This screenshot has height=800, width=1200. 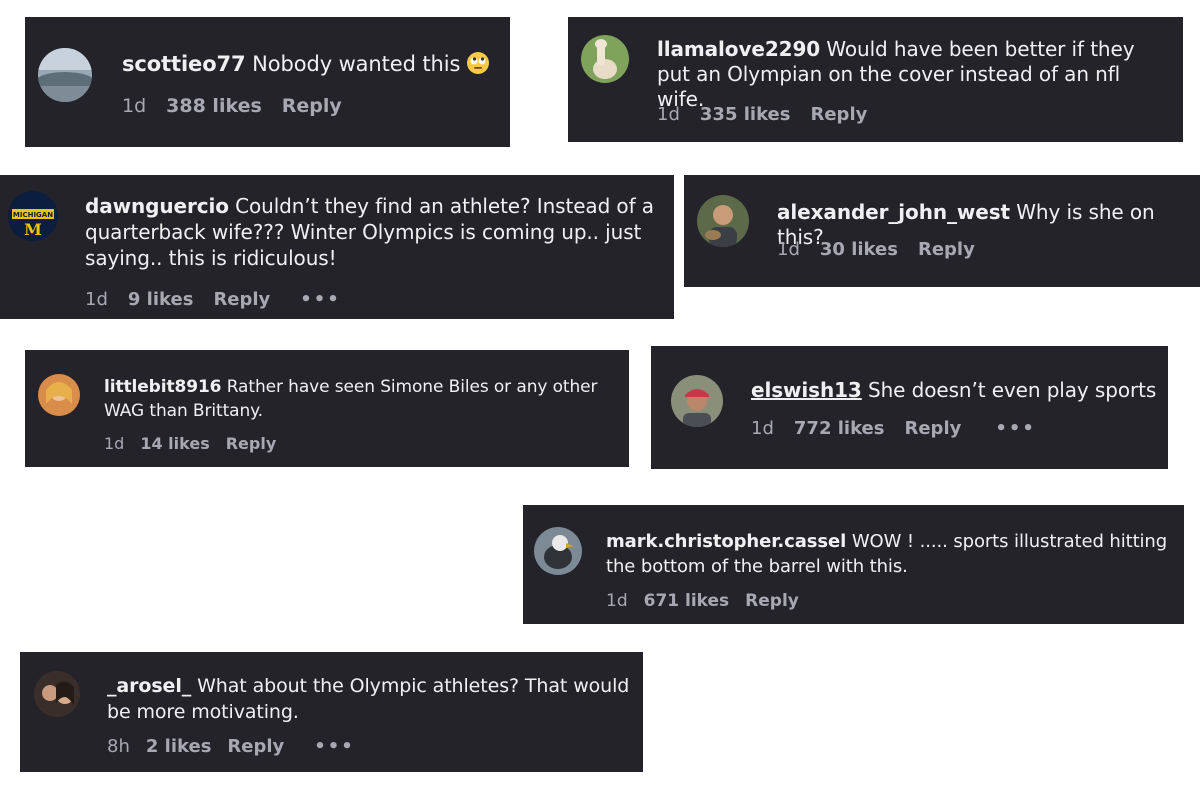 I want to click on comment-meta: 1d 9 likes Reply •••, so click(x=213, y=299).